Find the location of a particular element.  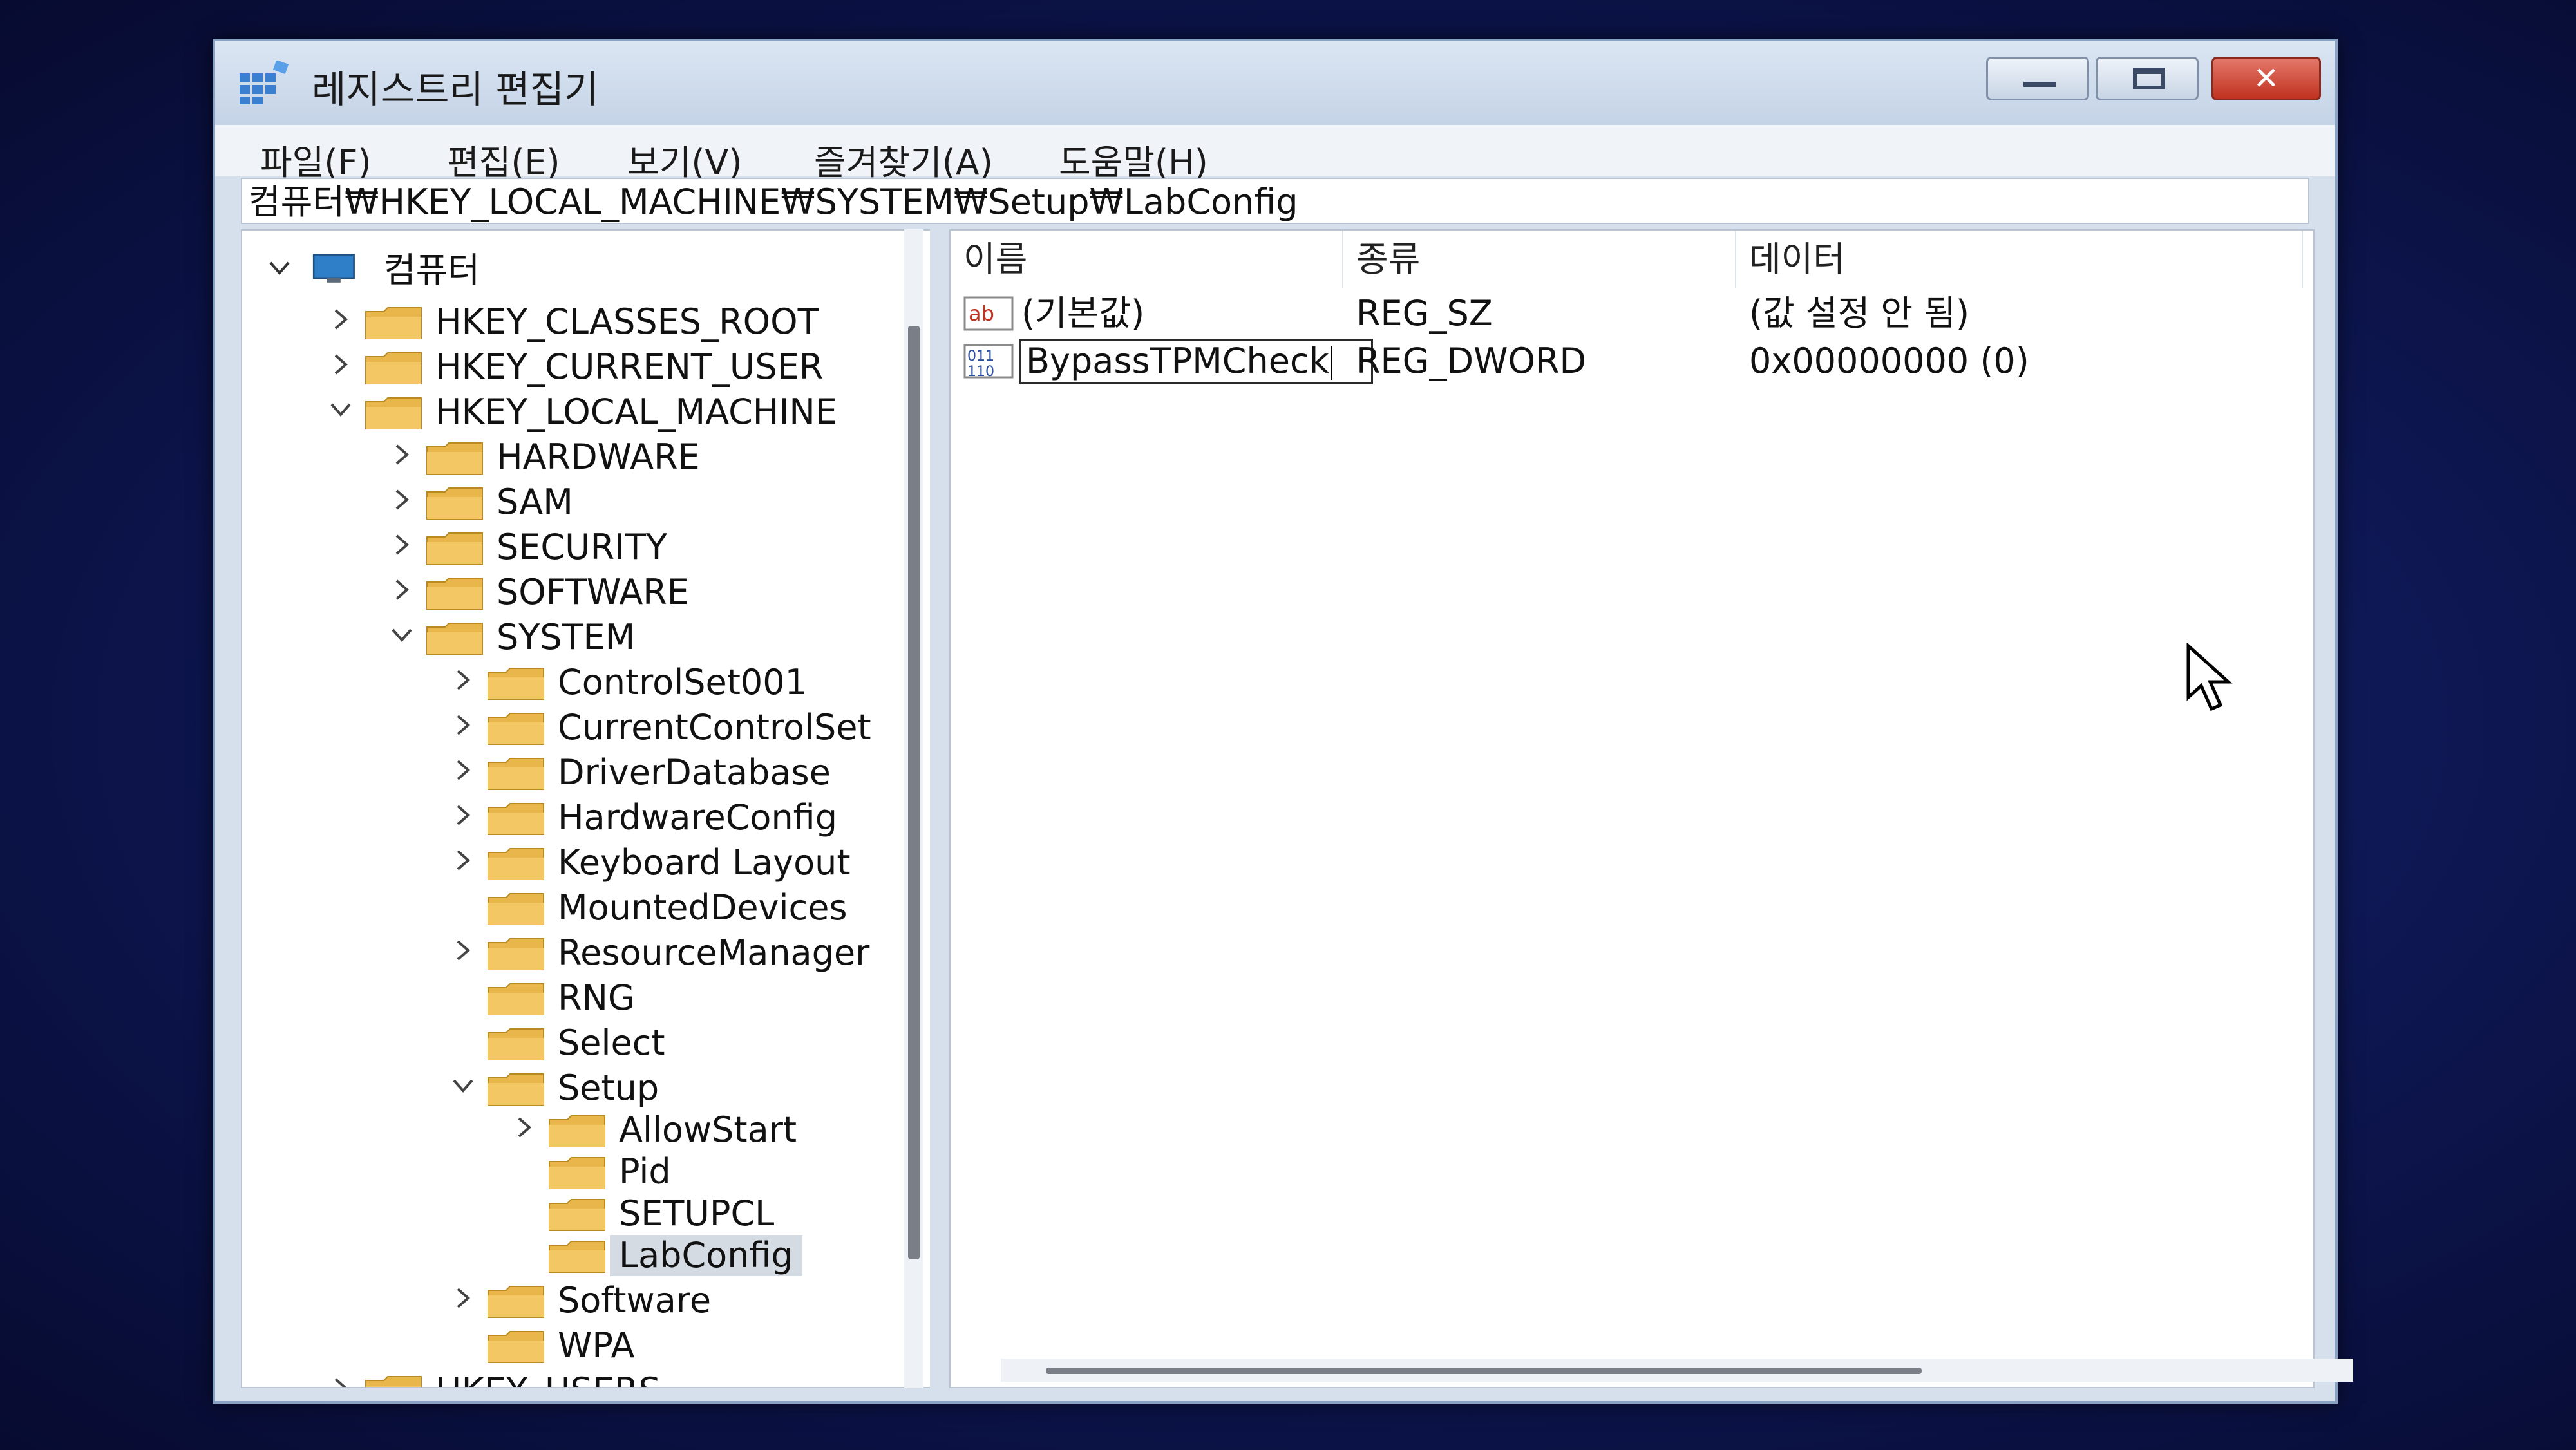

tree-node-label: HKEY_USERS is located at coordinates (548, 1379).